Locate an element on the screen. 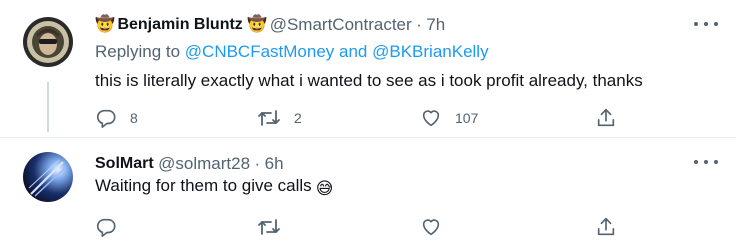  tweet-header: SolMart @solmart28 · 6h is located at coordinates (406, 164).